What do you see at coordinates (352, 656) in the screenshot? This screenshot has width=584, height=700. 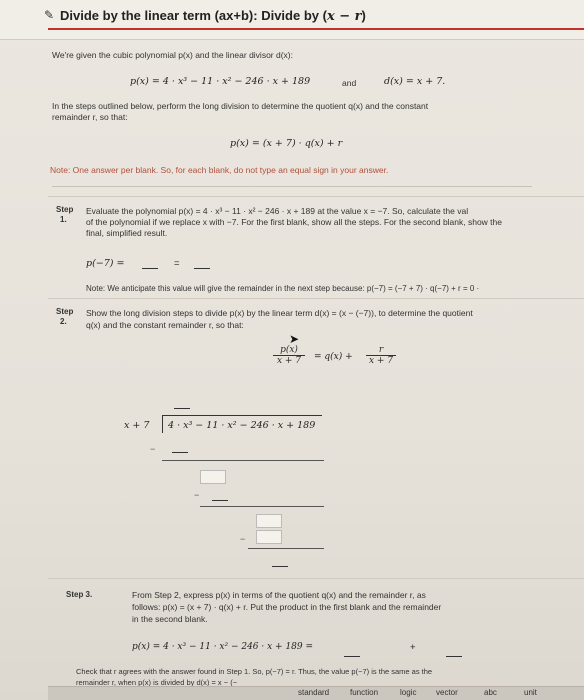 I see `product-blank` at bounding box center [352, 656].